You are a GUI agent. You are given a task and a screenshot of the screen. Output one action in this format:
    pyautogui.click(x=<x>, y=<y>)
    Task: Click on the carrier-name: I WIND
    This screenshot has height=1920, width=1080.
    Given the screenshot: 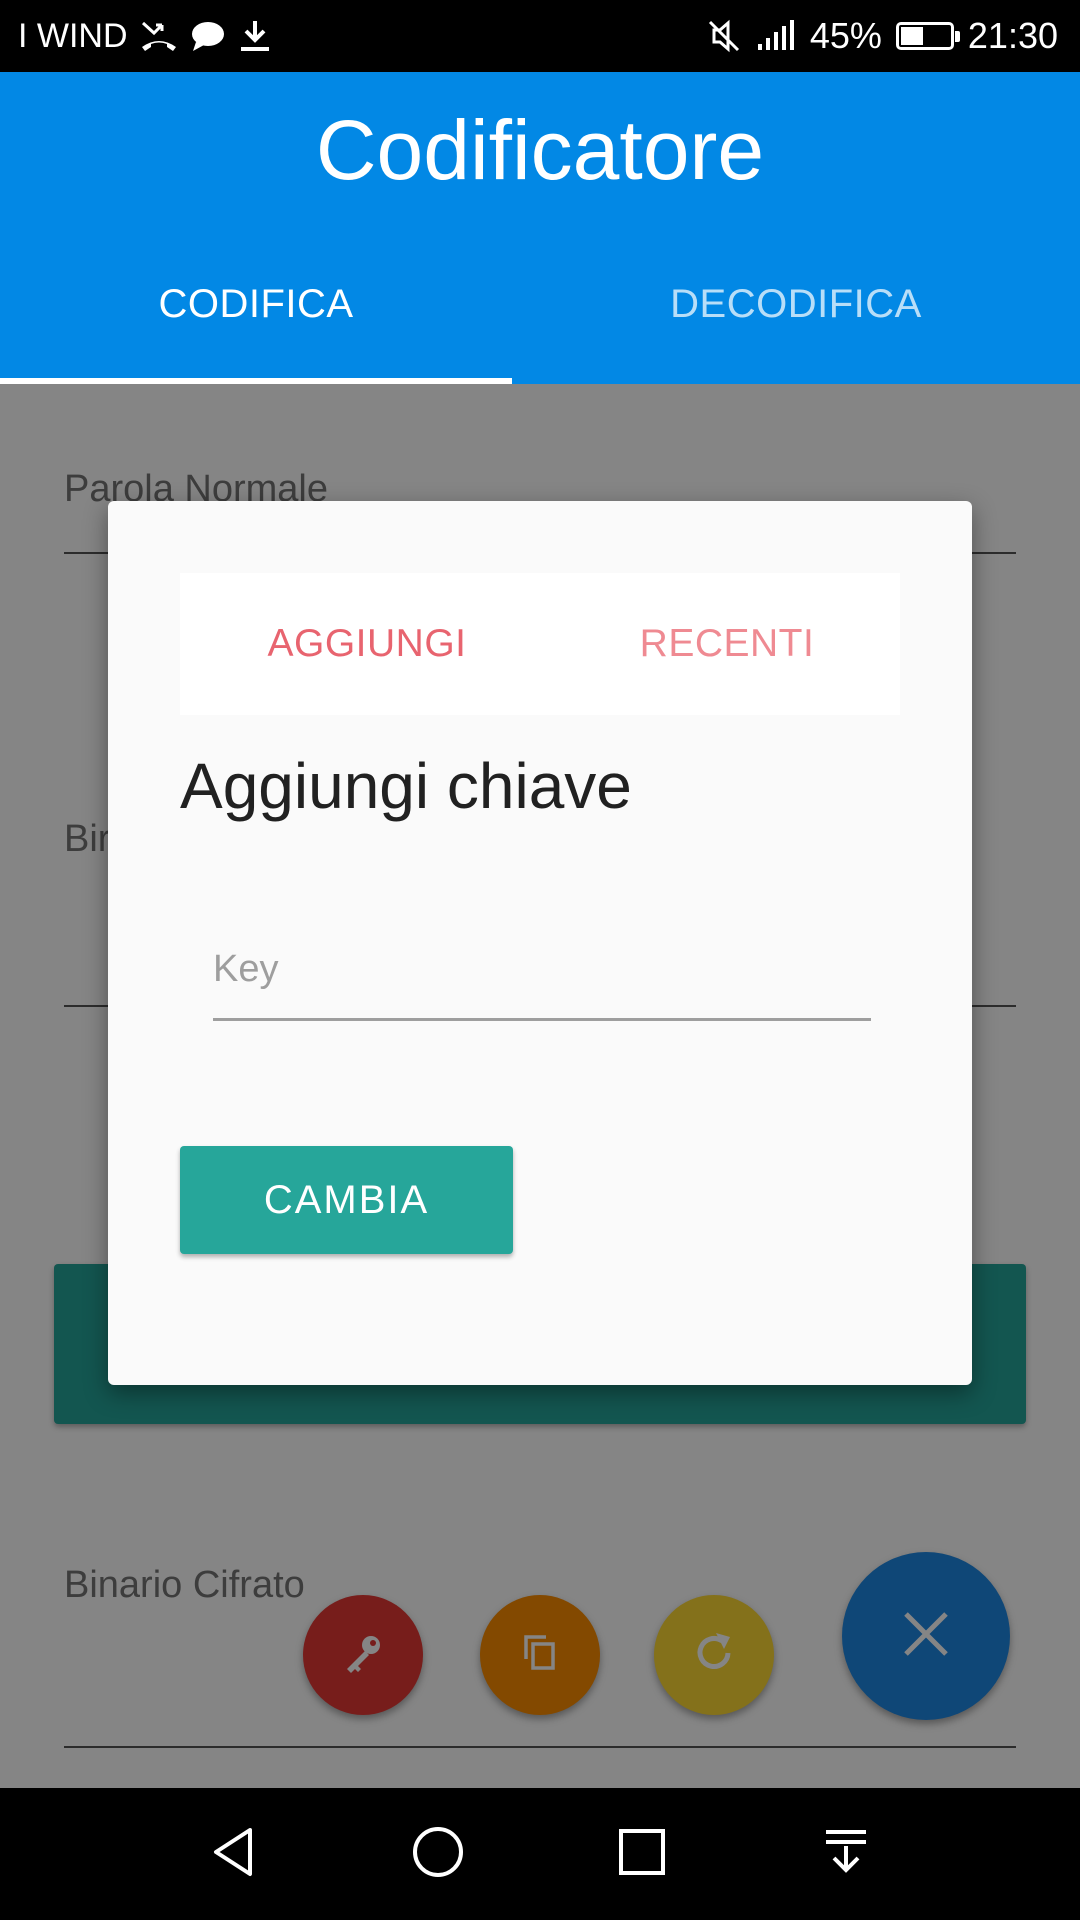 What is the action you would take?
    pyautogui.click(x=73, y=35)
    